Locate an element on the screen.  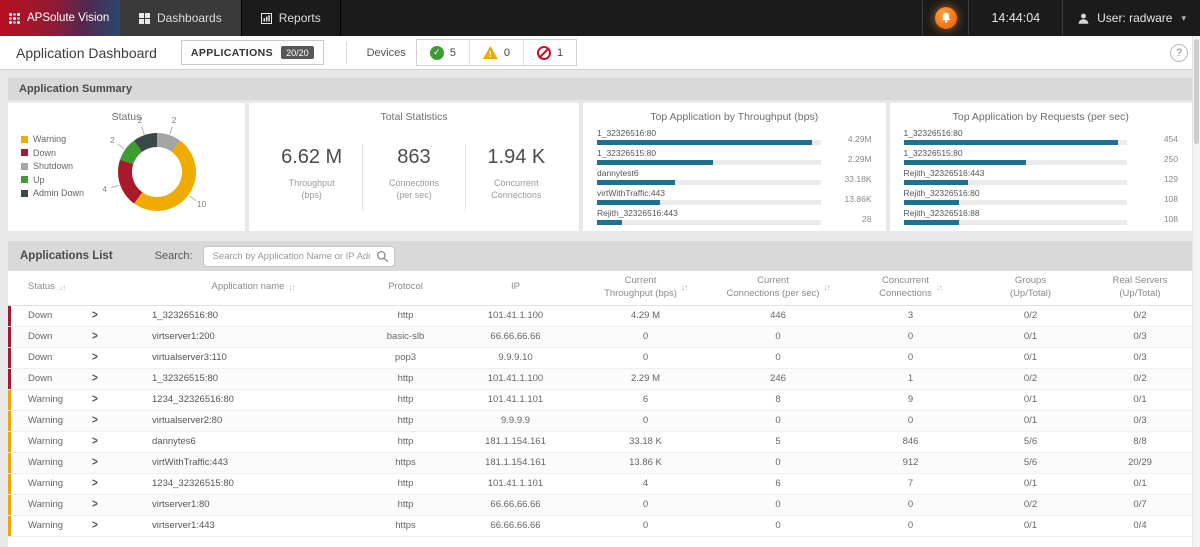
column-header-concurrent-connections: Concurrent Connections ↓↑ is located at coordinates (910, 288).